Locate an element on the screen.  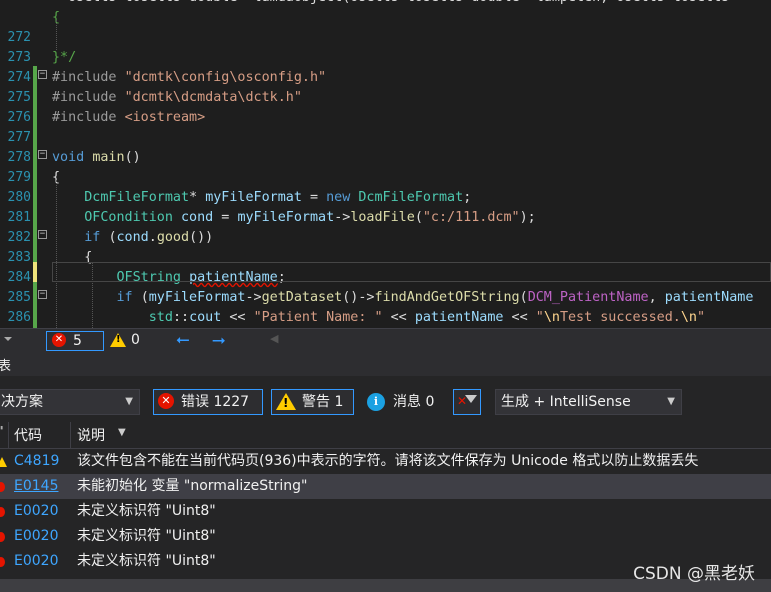
line-number: 277 is located at coordinates (19, 137).